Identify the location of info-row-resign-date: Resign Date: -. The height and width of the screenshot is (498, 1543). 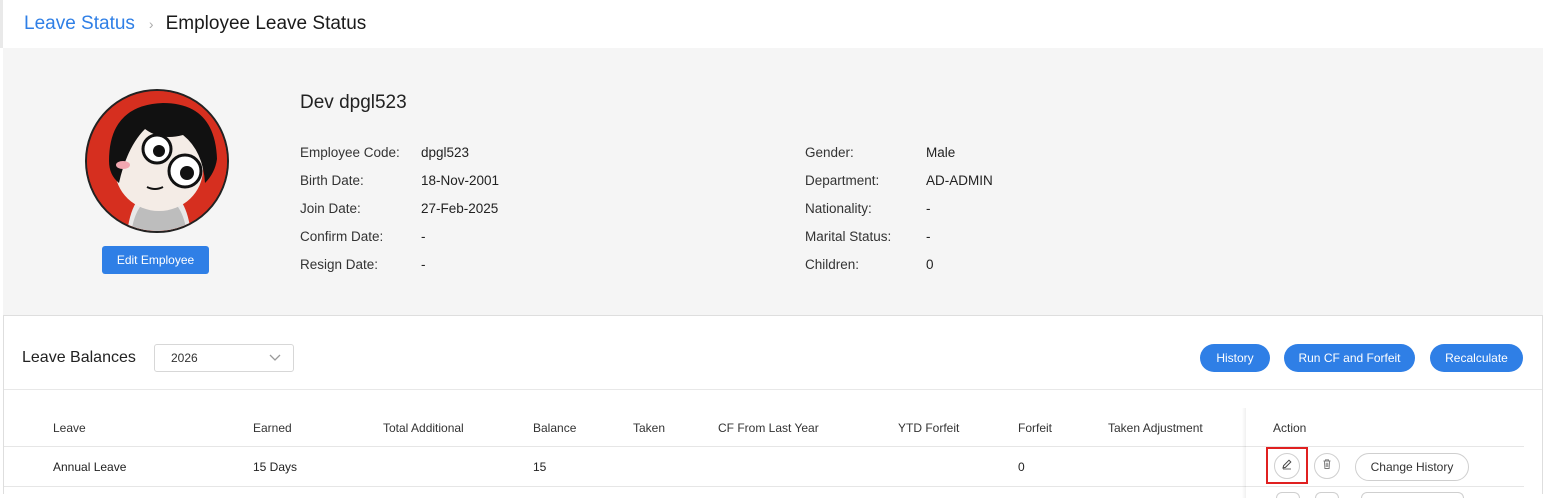
(399, 264).